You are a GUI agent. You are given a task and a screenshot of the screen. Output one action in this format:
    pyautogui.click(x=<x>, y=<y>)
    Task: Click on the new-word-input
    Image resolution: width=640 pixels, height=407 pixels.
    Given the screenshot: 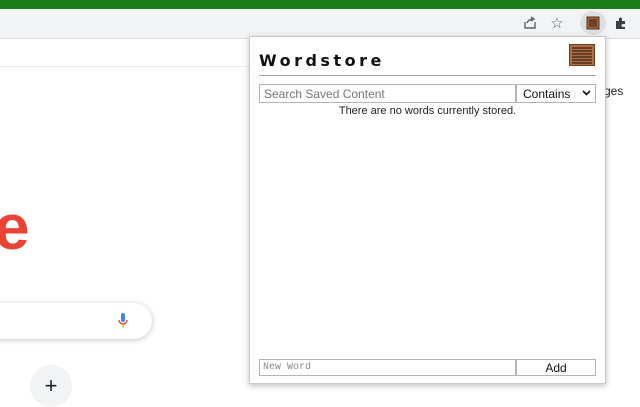 What is the action you would take?
    pyautogui.click(x=387, y=367)
    